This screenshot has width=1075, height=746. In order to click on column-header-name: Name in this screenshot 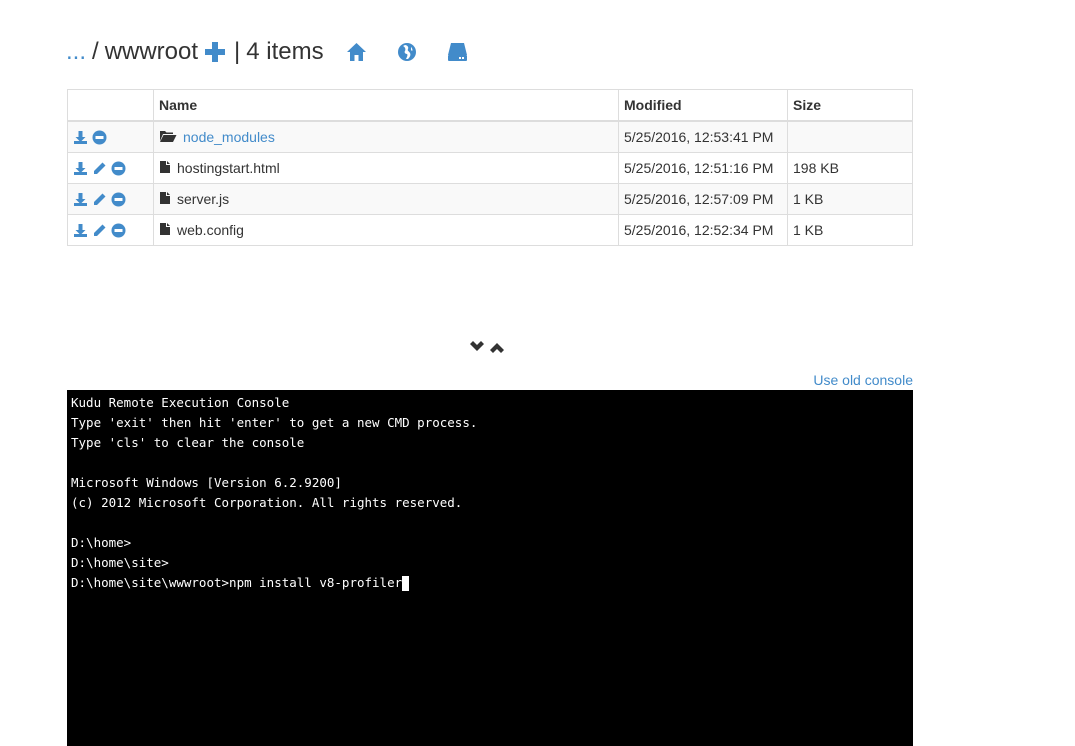, I will do `click(386, 105)`.